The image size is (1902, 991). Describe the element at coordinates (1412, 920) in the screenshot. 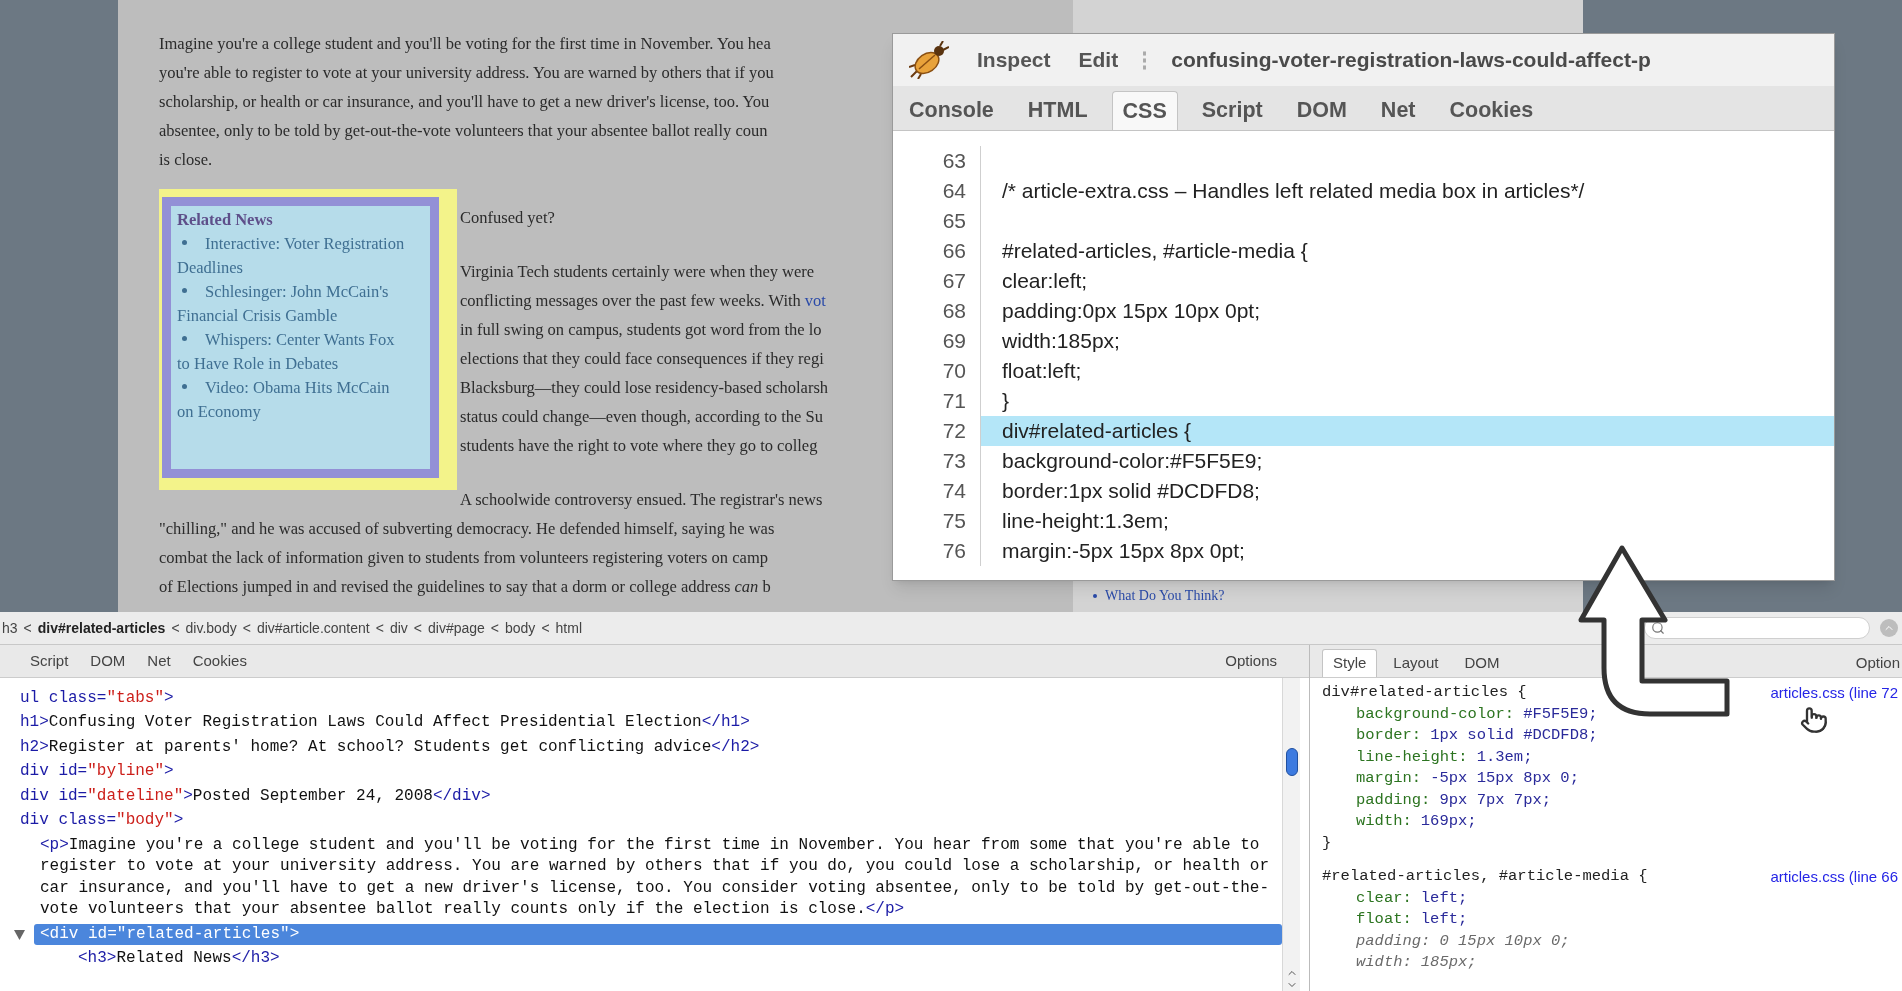

I see `css-declaration: float: left;` at that location.